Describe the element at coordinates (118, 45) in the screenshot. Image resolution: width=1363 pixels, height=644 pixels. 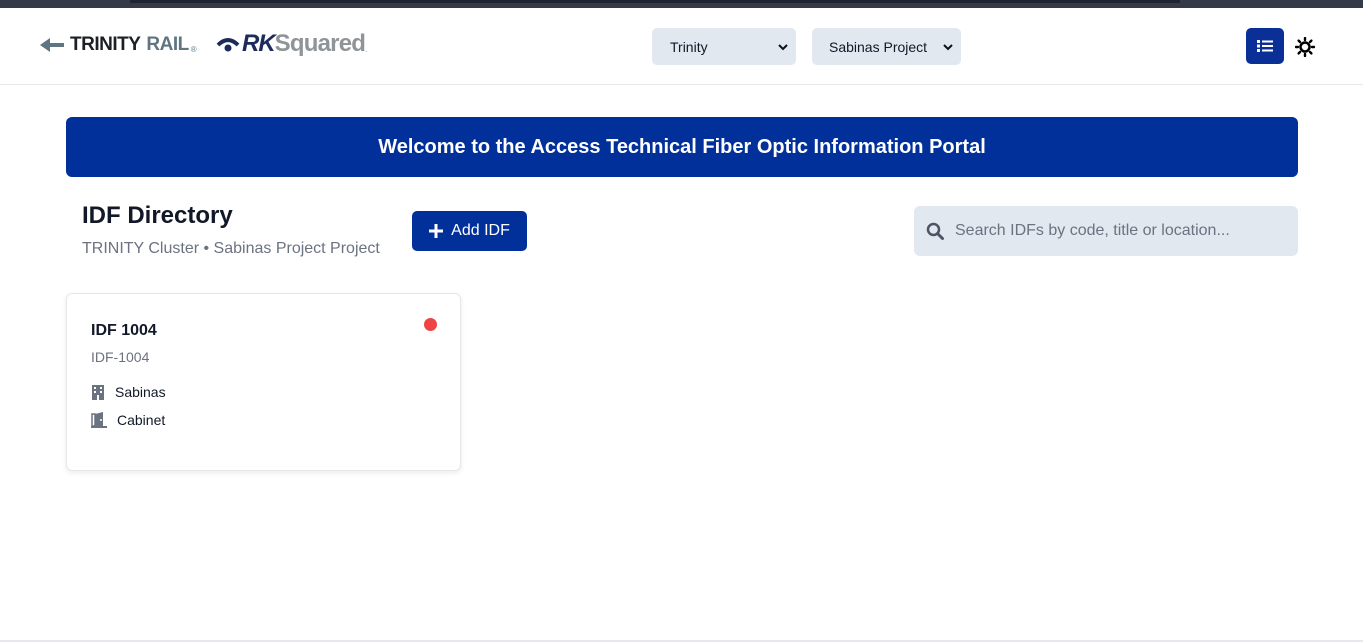
I see `trinityrail-logo: TRINITY RAIL ®` at that location.